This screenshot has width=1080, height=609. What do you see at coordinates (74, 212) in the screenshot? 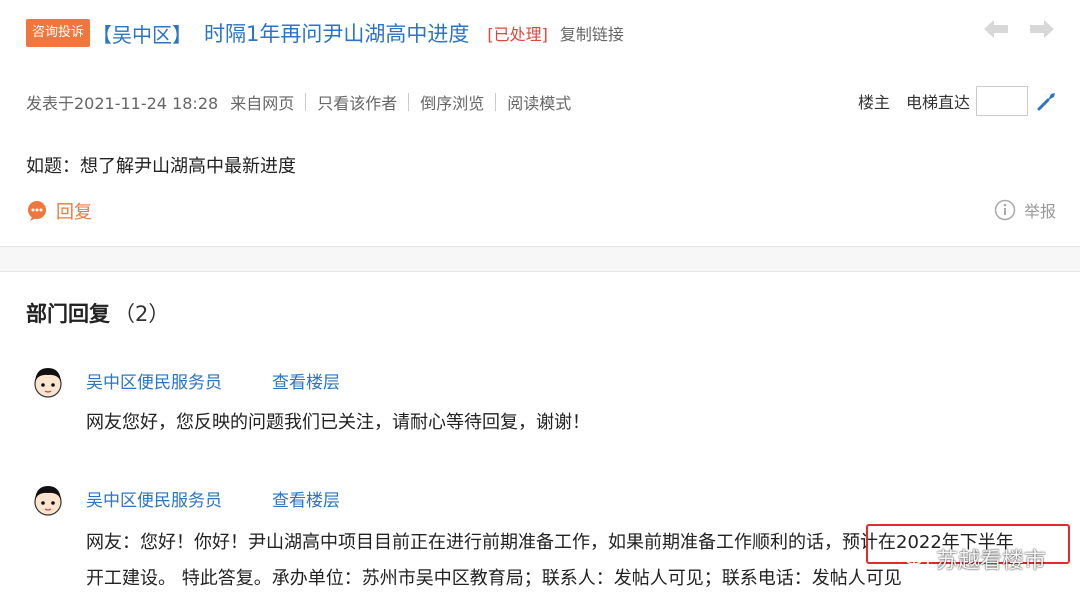
I see `reply-label: 回复` at bounding box center [74, 212].